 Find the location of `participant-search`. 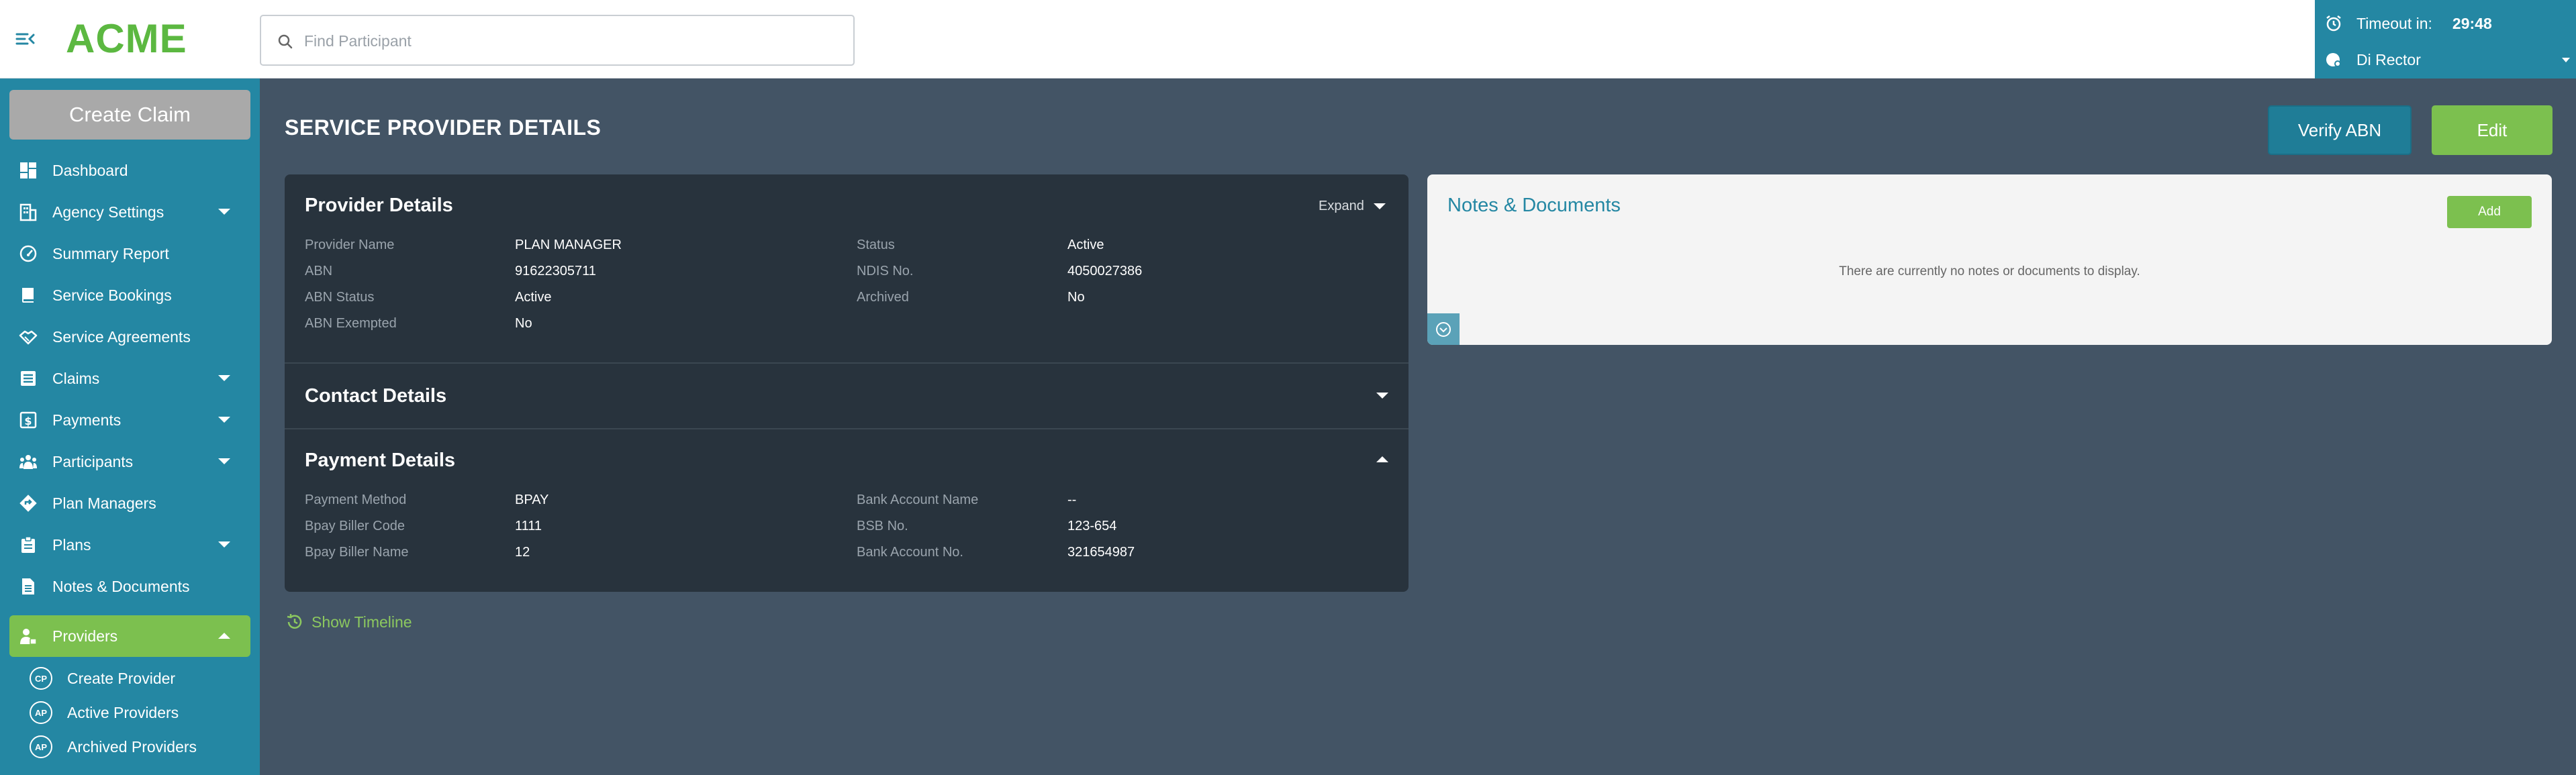

participant-search is located at coordinates (557, 40).